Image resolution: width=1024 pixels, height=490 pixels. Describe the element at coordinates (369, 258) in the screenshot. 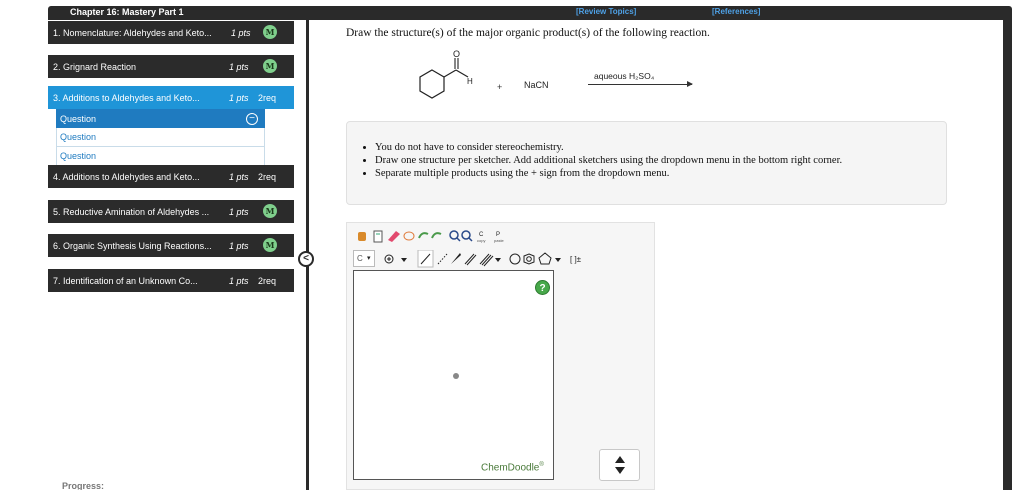

I see `chevron-down-icon: ▾` at that location.